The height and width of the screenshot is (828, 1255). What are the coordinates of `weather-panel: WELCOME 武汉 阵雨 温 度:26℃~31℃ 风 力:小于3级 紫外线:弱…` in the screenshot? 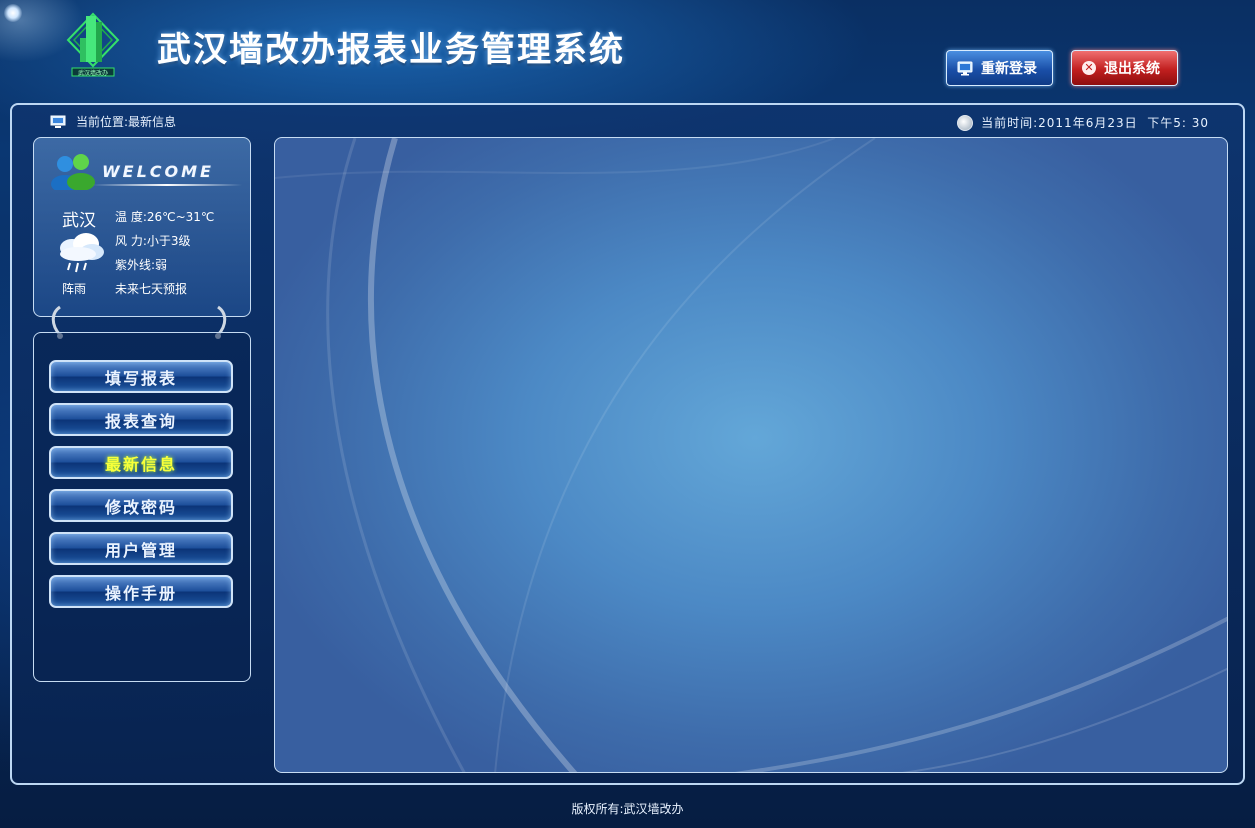 It's located at (142, 227).